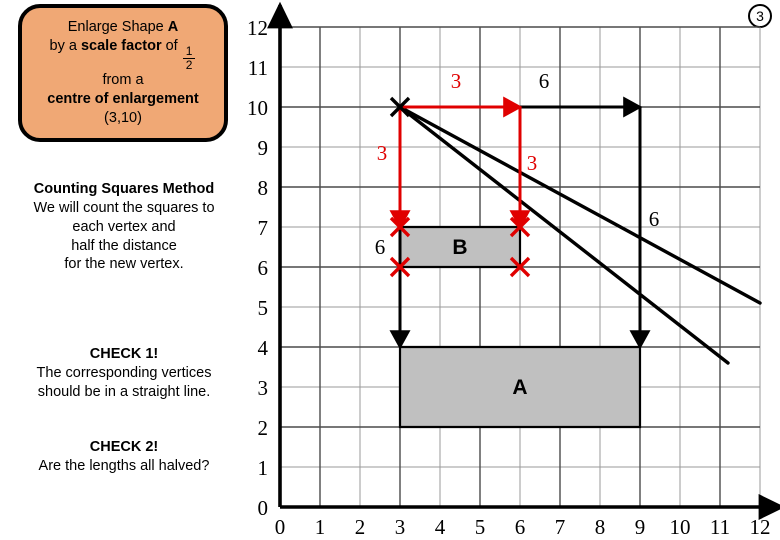 This screenshot has height=540, width=780. I want to click on x-tick-label: 2, so click(360, 527).